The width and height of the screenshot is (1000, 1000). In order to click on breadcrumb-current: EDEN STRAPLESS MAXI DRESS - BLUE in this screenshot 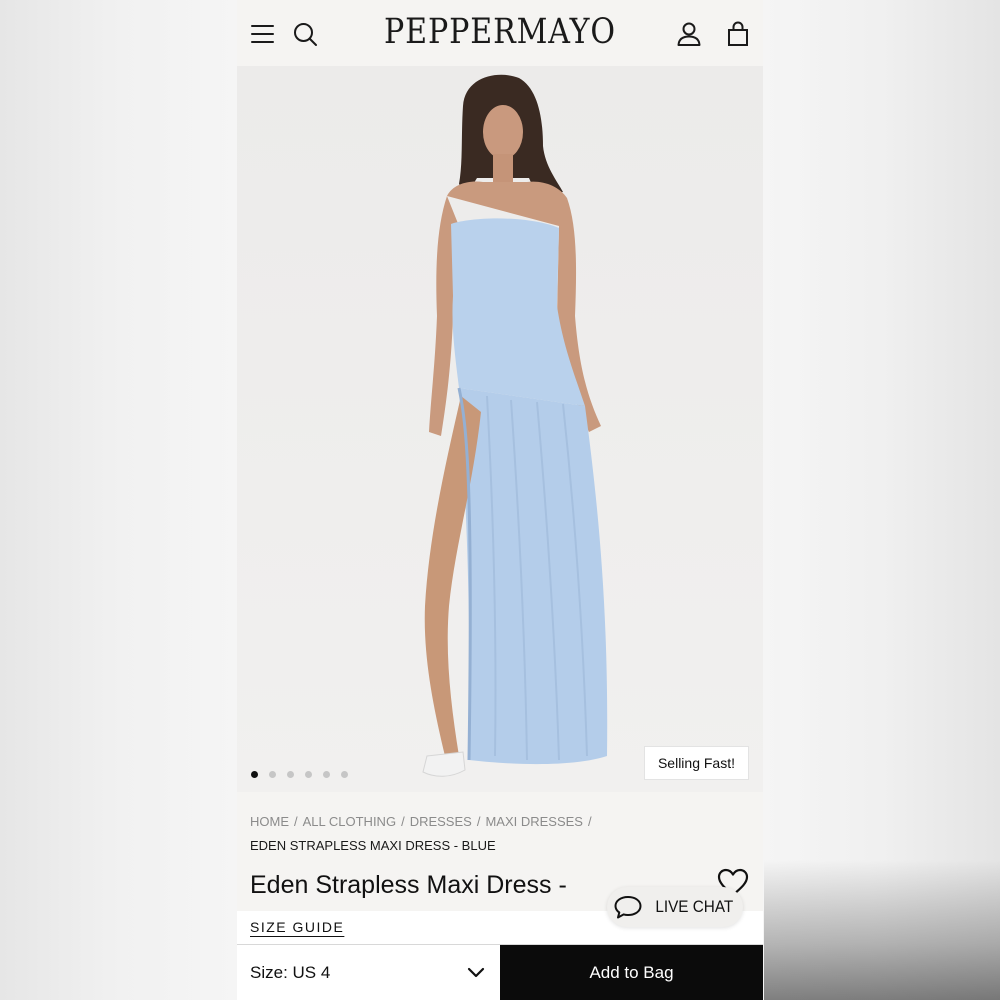, I will do `click(373, 845)`.